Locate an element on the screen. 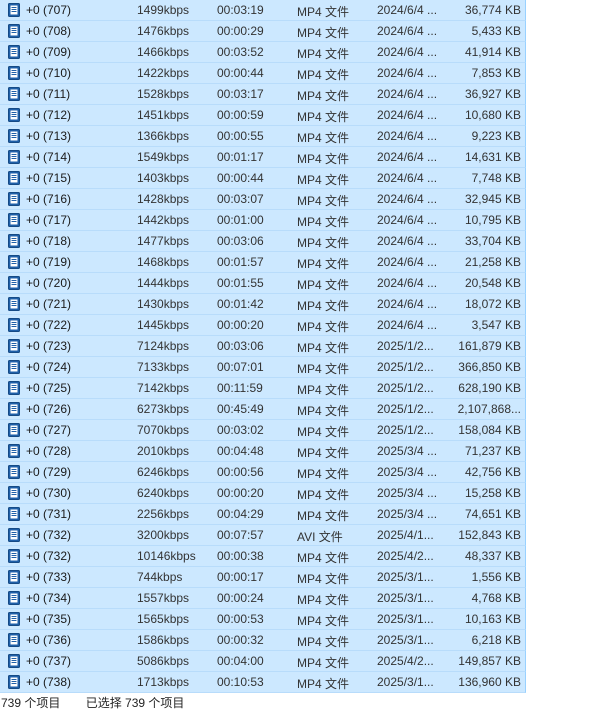 This screenshot has width=598, height=711. file-bitrate: 3200kbps is located at coordinates (163, 535).